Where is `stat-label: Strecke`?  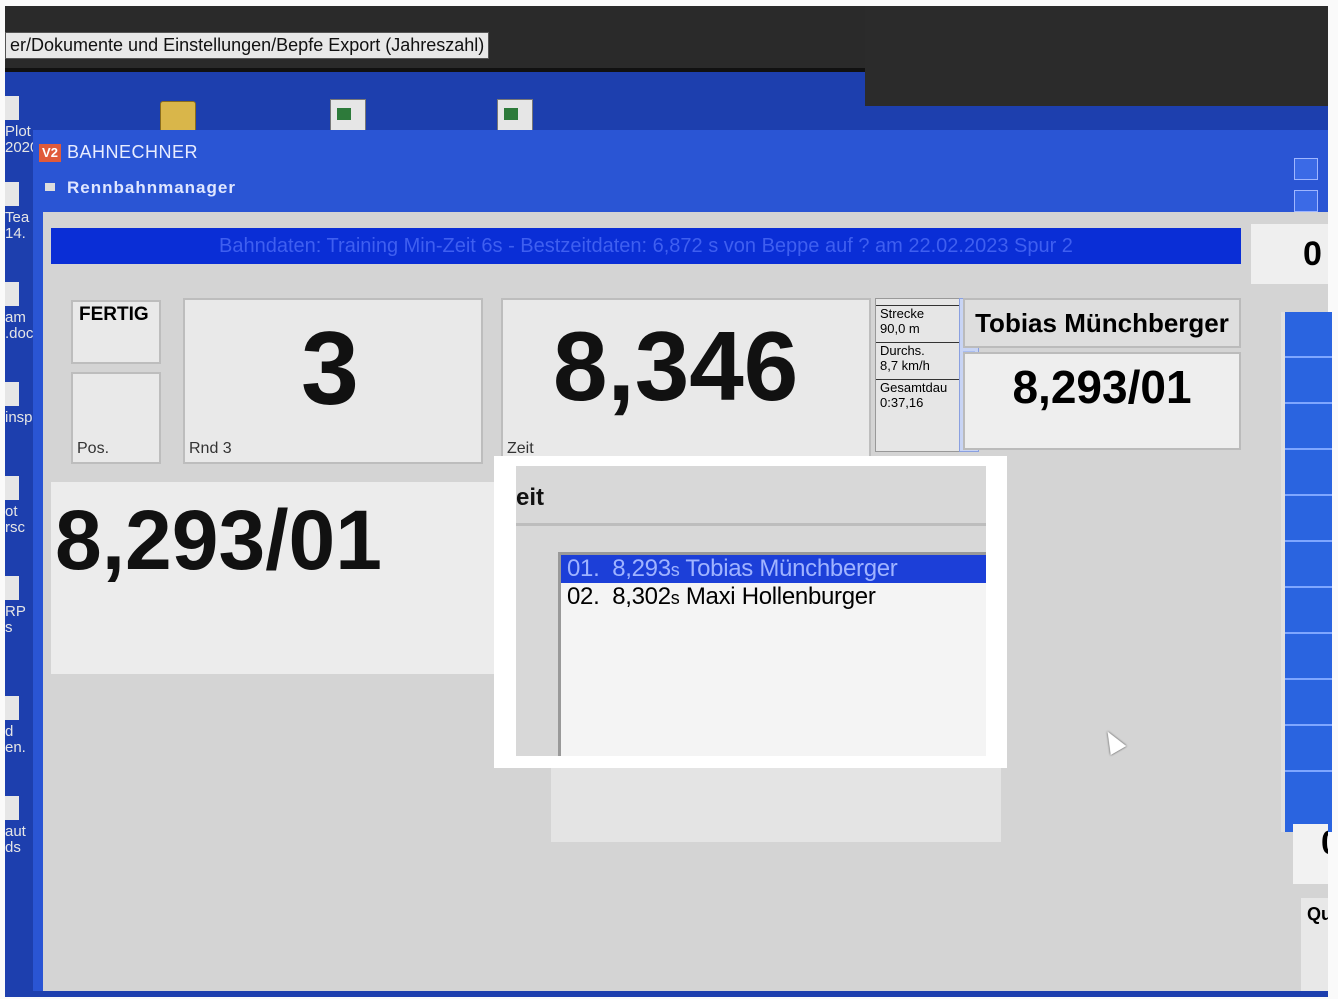
stat-label: Strecke is located at coordinates (902, 313).